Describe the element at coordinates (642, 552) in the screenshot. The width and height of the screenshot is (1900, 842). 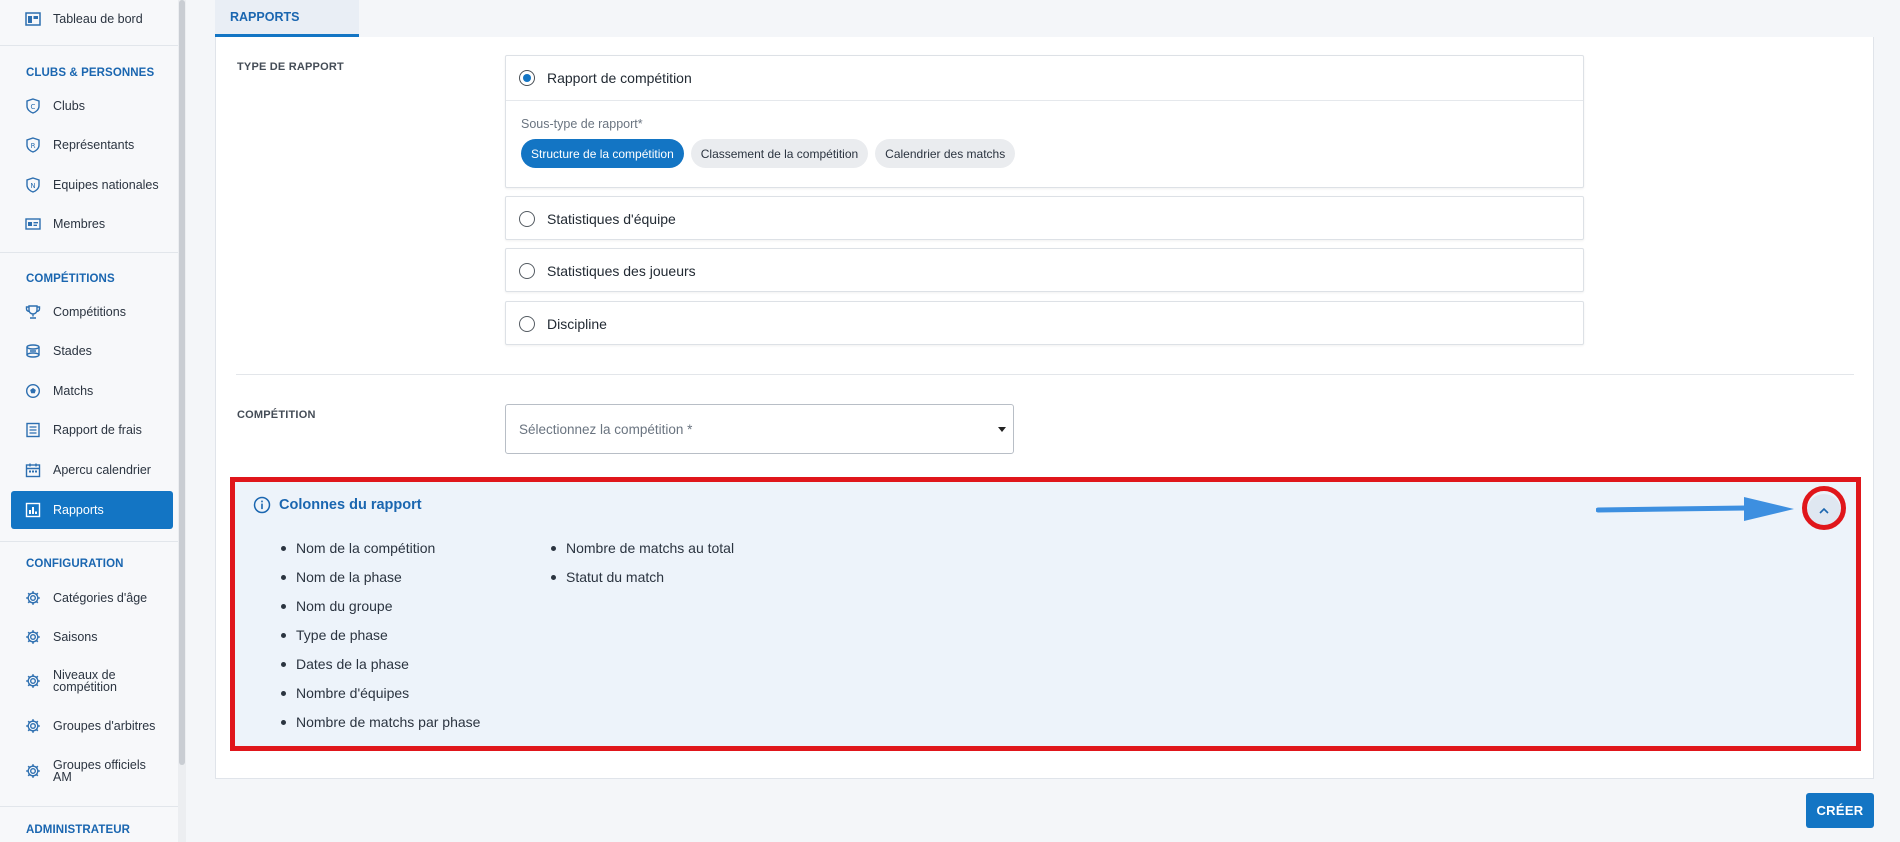
I see `list-item: Nombre de matchs au total` at that location.